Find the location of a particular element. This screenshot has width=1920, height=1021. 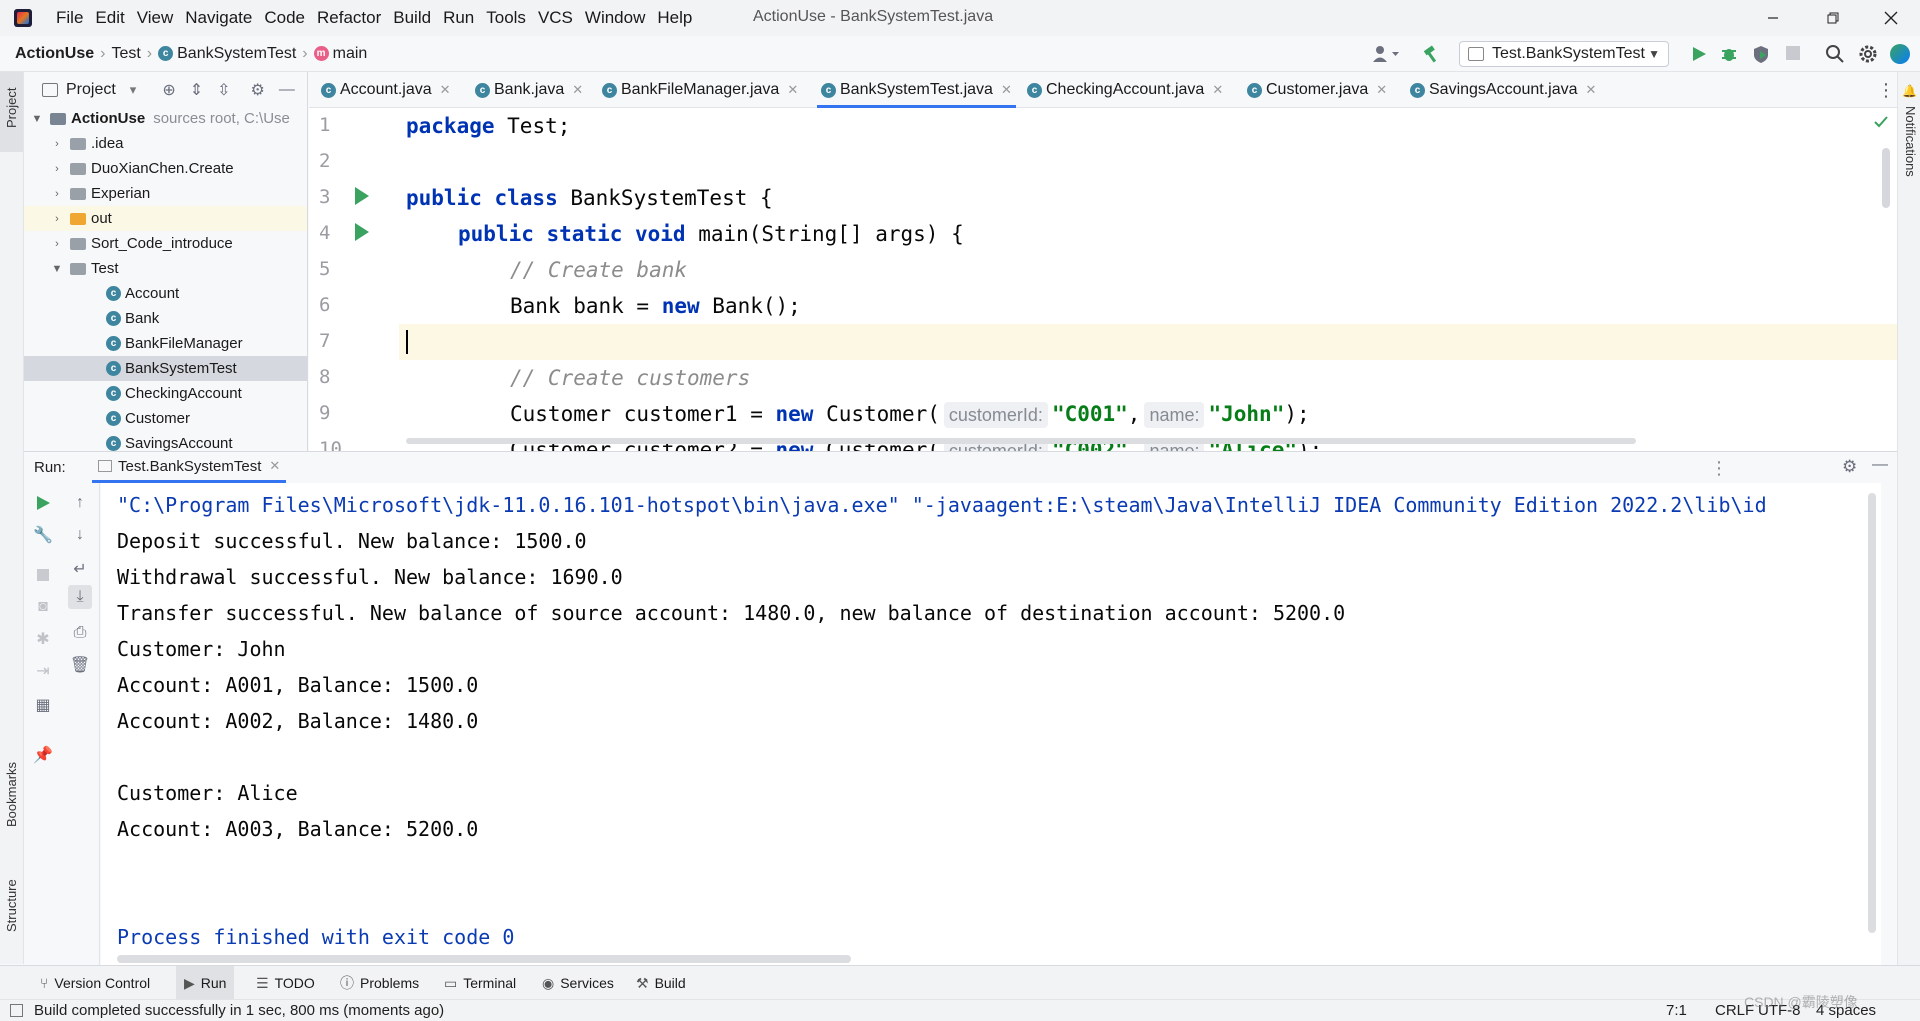

run-button is located at coordinates (1699, 56).